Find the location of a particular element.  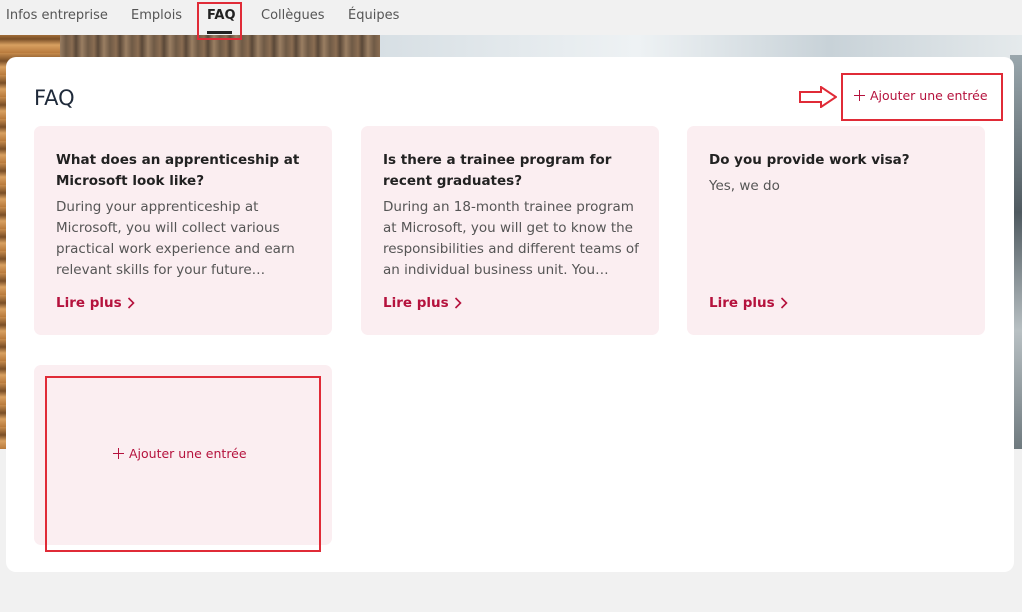

add-entry-label: Ajouter une entrée is located at coordinates (929, 95).